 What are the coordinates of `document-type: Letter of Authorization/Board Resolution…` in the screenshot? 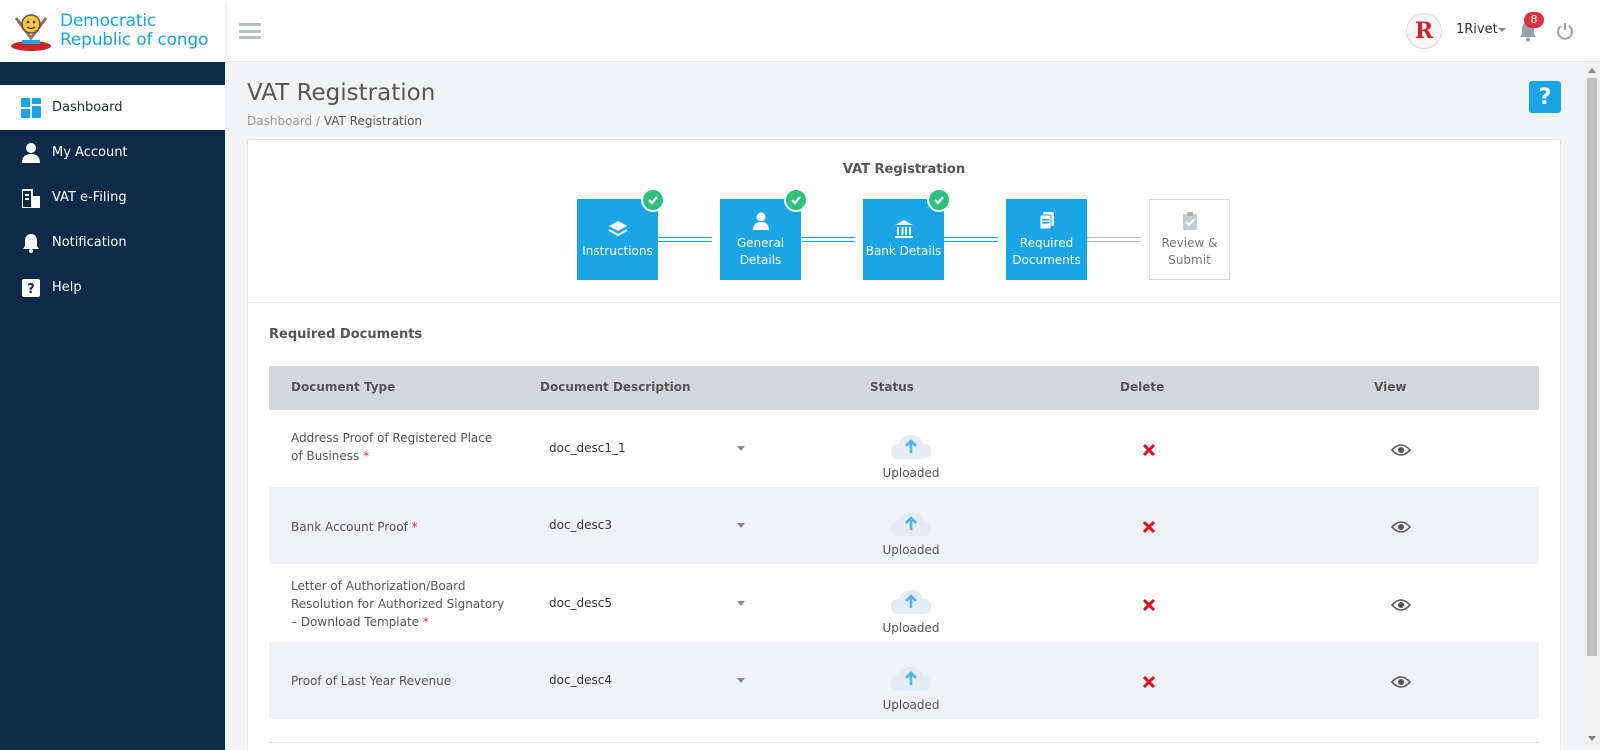 It's located at (398, 604).